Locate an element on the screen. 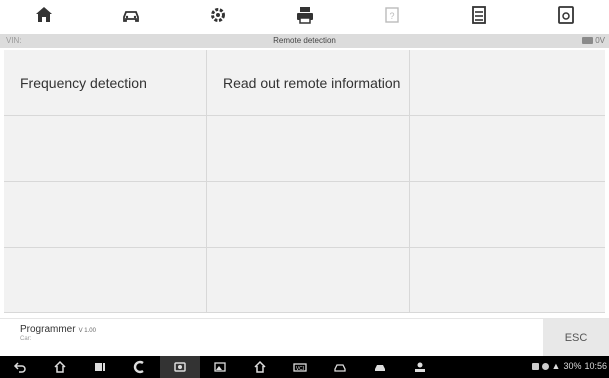 This screenshot has height=378, width=609. help-icon: ? is located at coordinates (391, 15).